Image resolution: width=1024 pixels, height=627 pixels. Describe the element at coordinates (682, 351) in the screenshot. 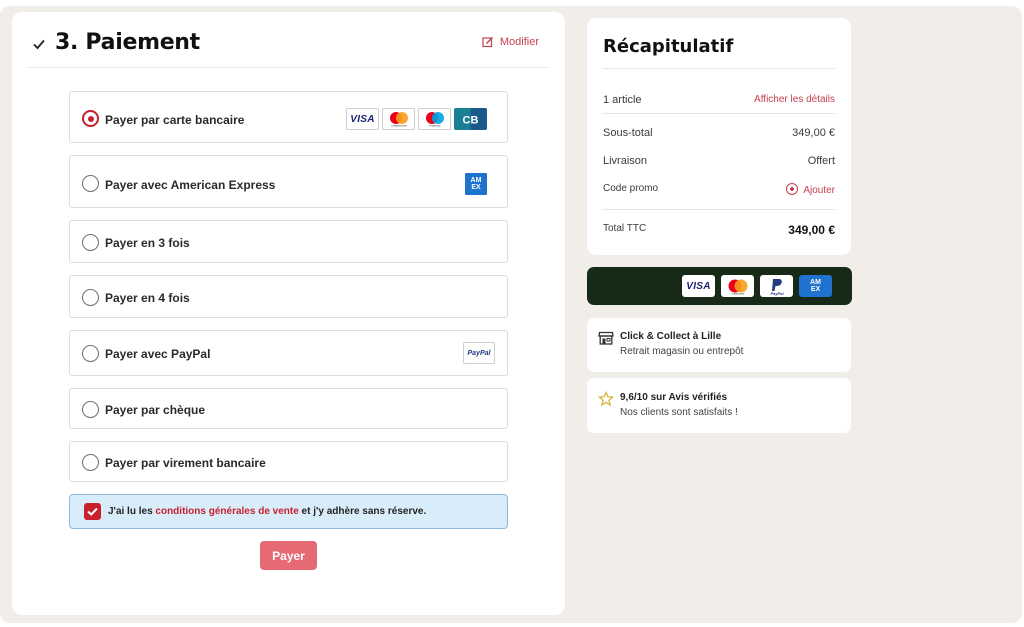

I see `click-collect-subtitle: Retrait magasin ou entrepôt` at that location.